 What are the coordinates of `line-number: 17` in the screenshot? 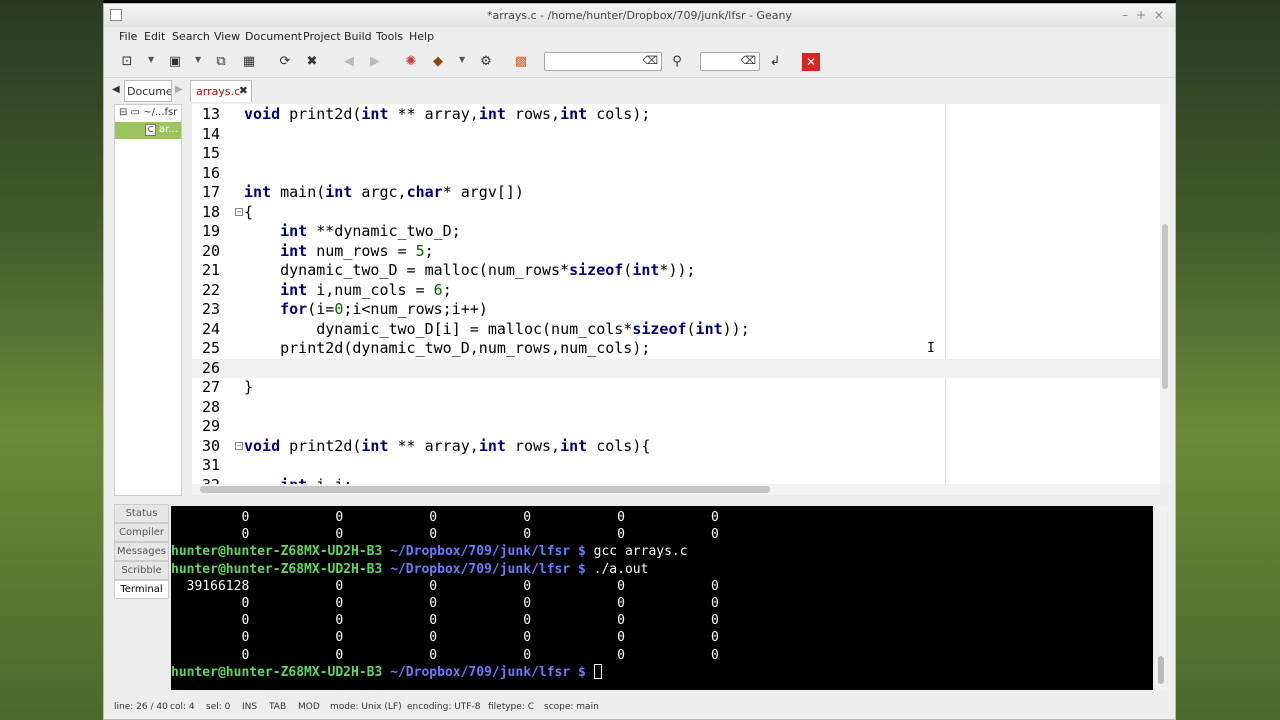 It's located at (210, 192).